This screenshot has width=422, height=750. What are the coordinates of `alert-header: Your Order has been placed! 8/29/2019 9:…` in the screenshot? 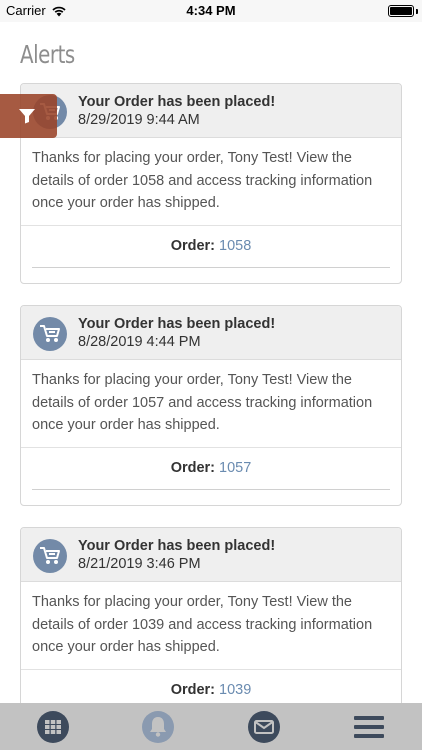 It's located at (211, 111).